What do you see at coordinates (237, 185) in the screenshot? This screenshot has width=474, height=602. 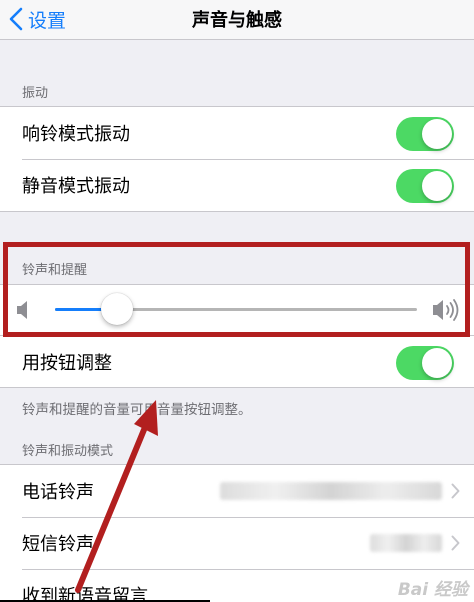 I see `silent-vibrate-row: 静音模式振动` at bounding box center [237, 185].